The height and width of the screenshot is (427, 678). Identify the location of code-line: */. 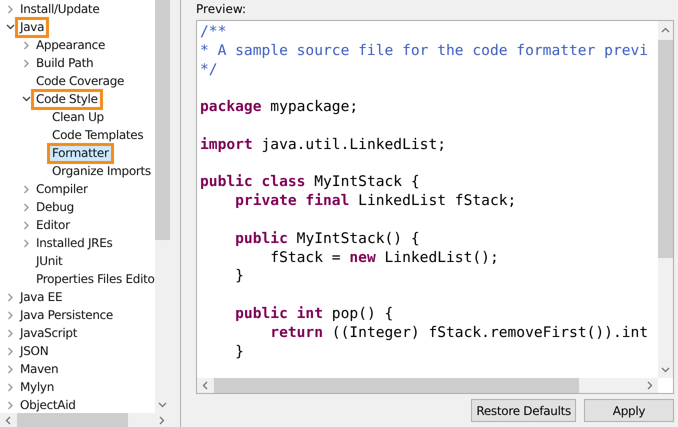
(209, 70).